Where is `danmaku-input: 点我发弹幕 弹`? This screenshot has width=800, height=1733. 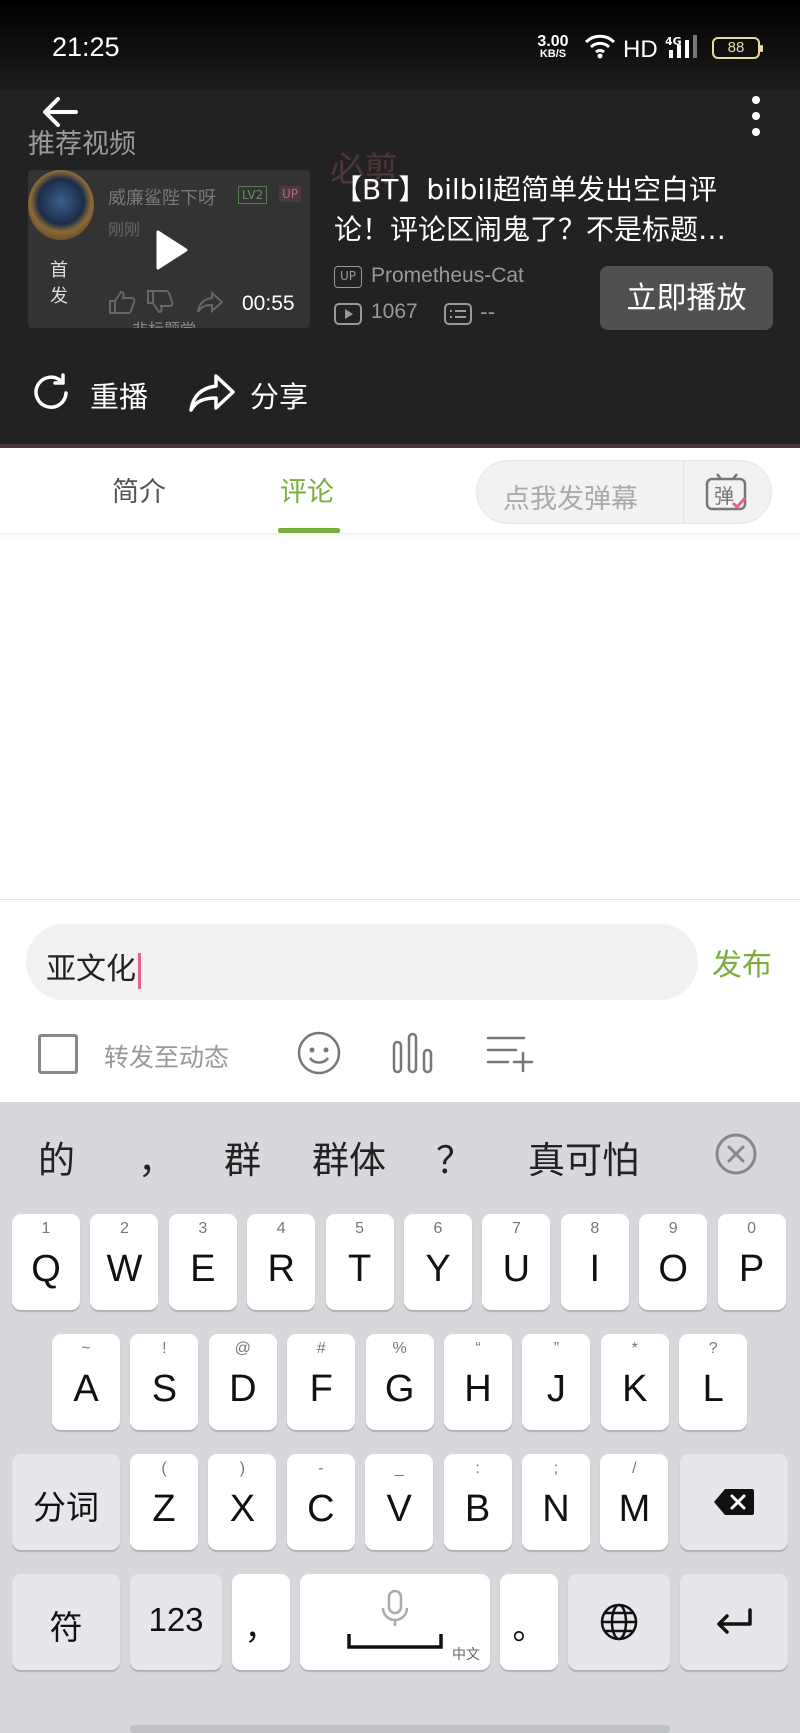
danmaku-input: 点我发弹幕 弹 is located at coordinates (624, 492).